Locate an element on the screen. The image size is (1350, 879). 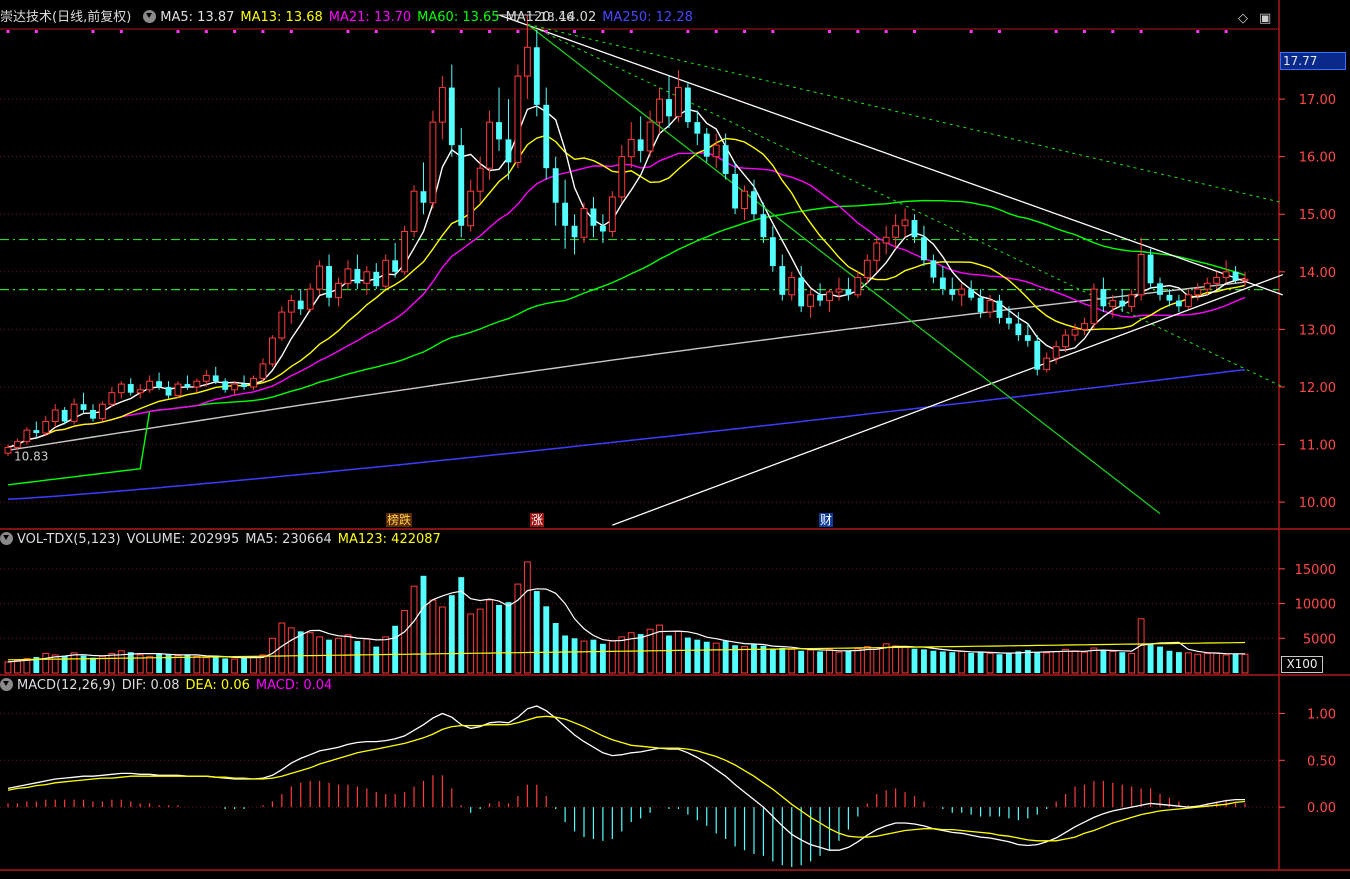
legend-ma13: MA13: 13.68 is located at coordinates (281, 17).